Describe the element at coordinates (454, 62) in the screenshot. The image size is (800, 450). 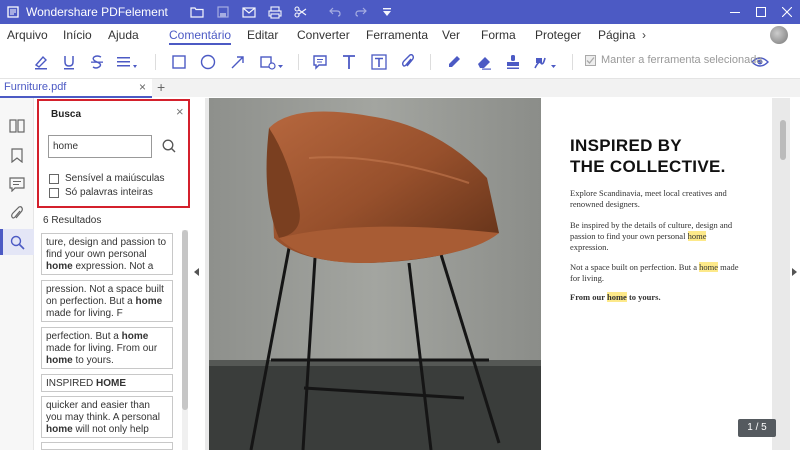
I see `pencil-icon` at that location.